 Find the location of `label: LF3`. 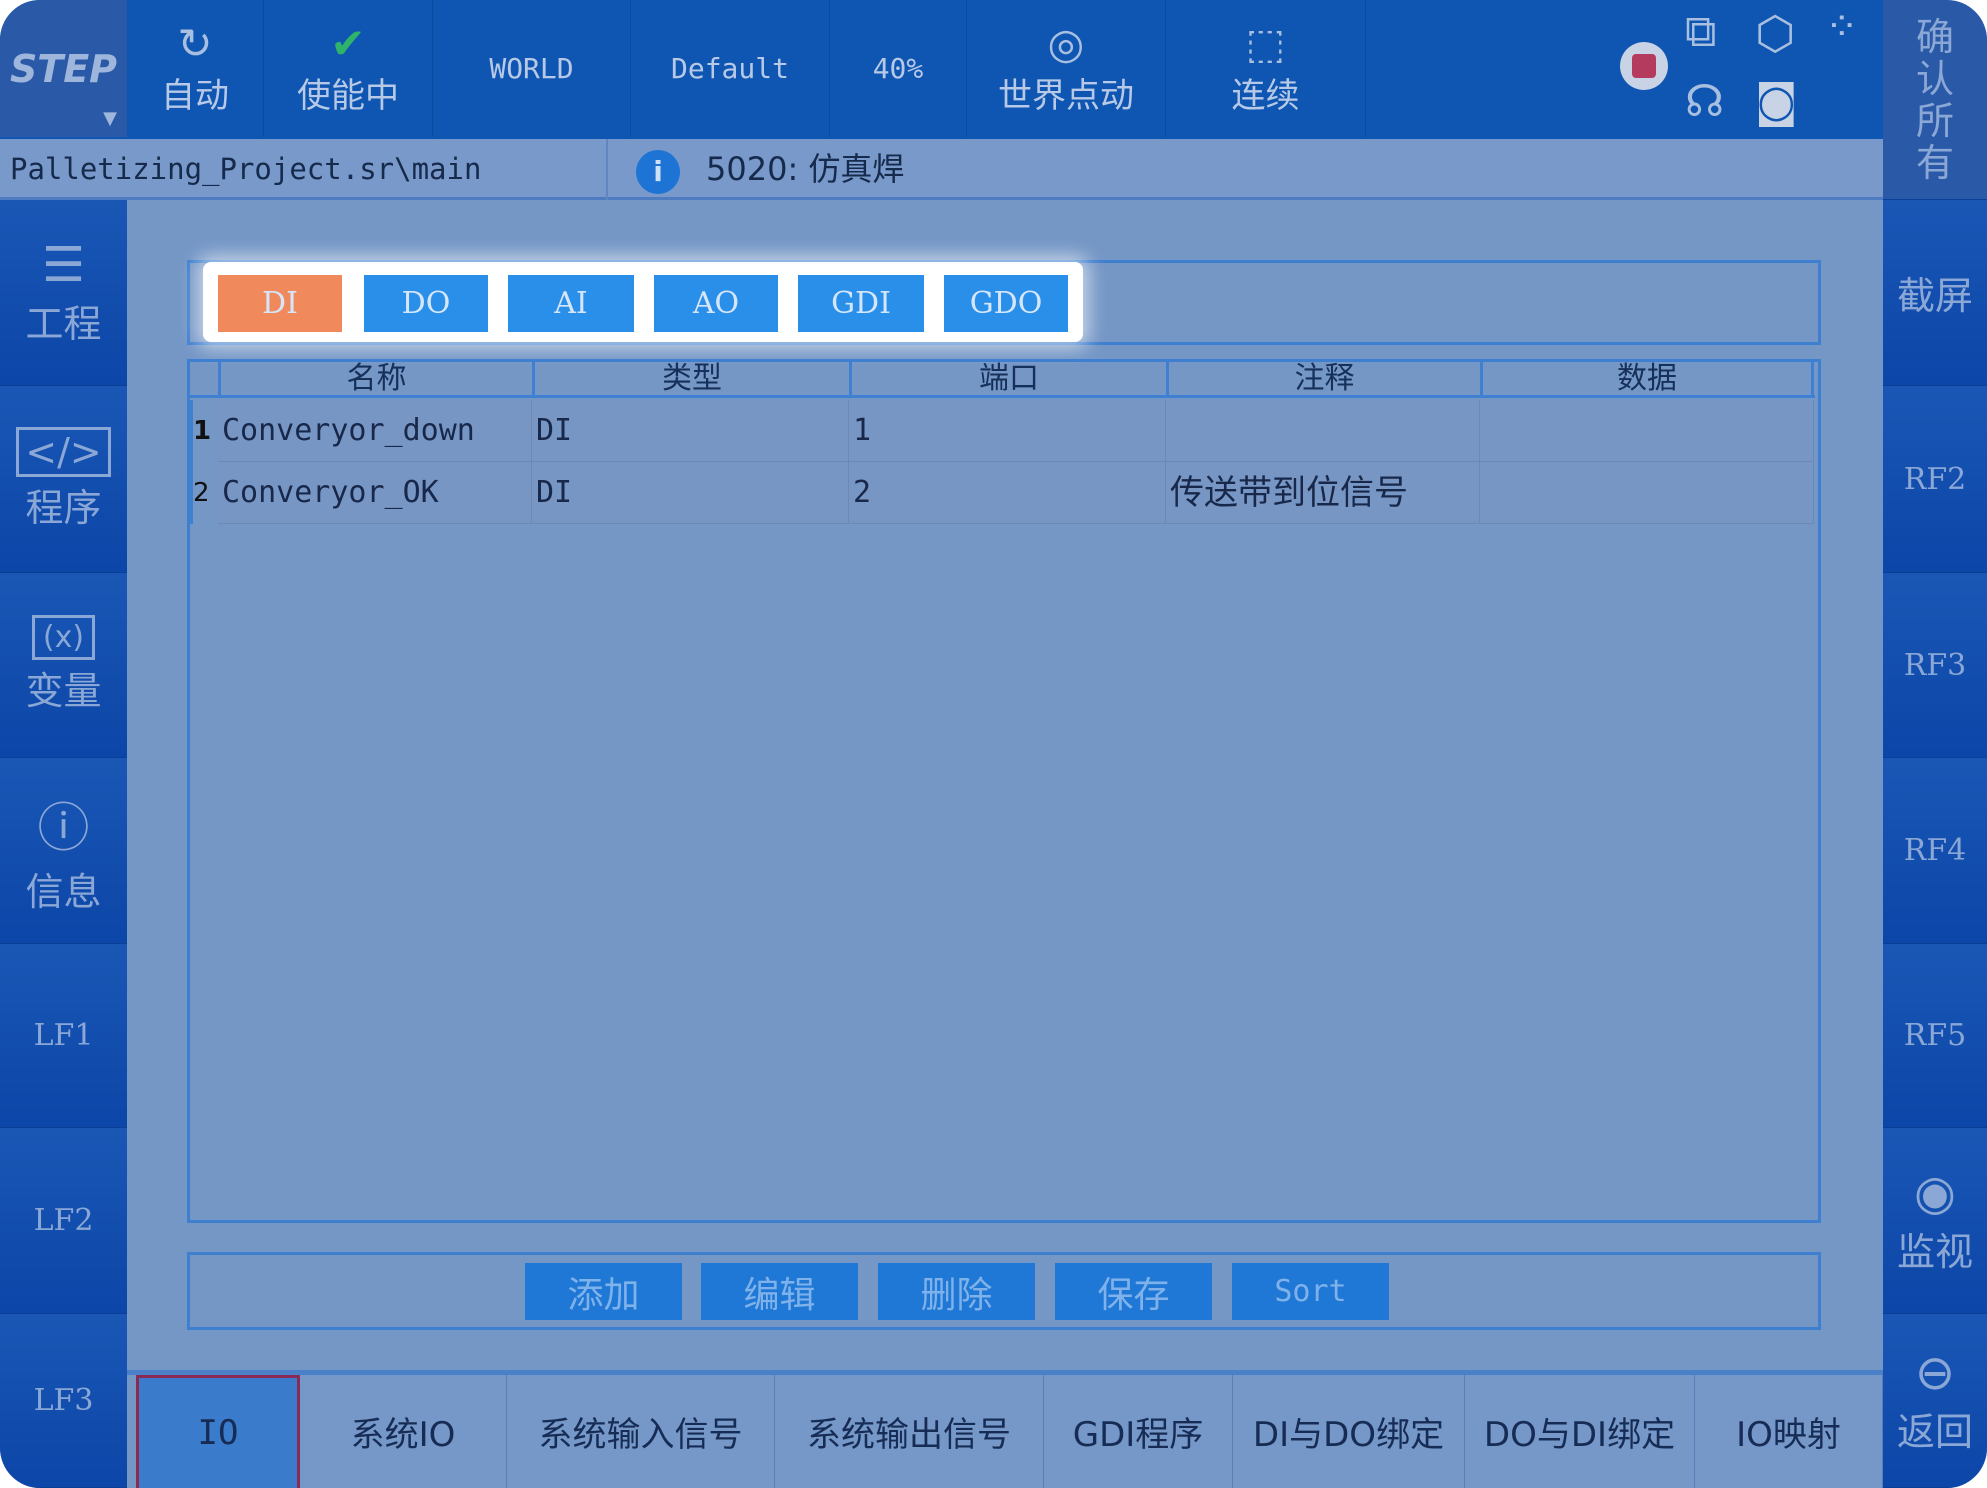

label: LF3 is located at coordinates (63, 1400).